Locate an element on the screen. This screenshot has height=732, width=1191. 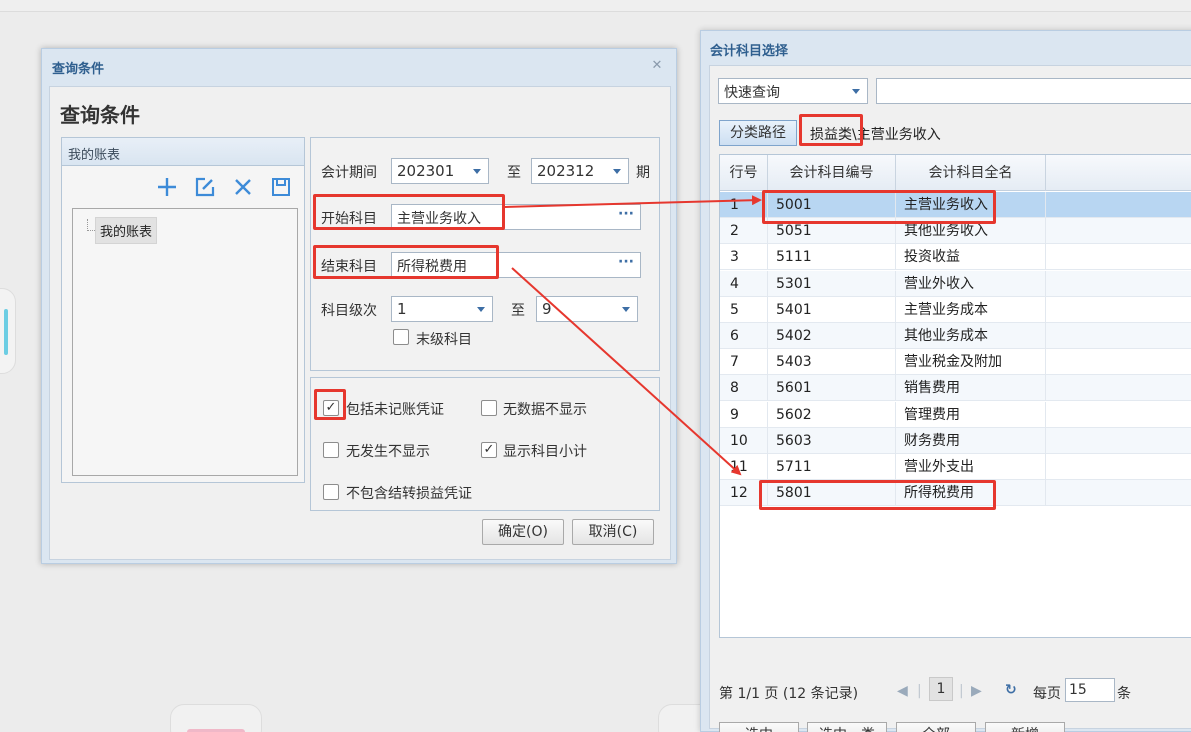
table-row: 8 5601 销售费用 is located at coordinates (955, 388).